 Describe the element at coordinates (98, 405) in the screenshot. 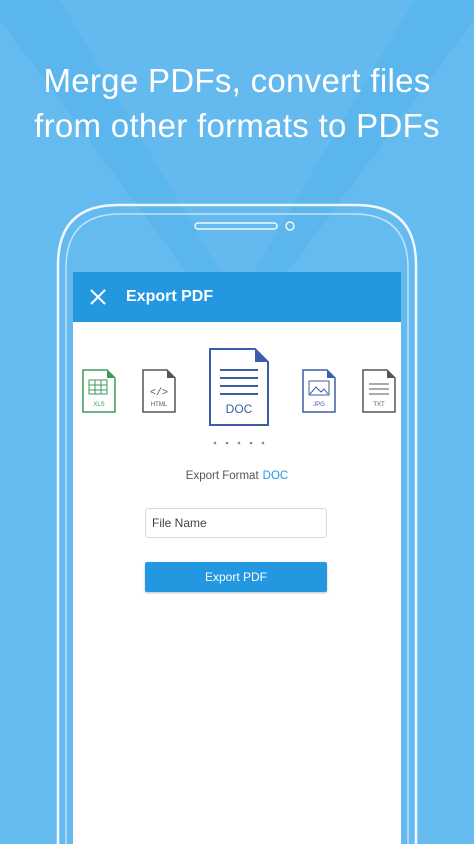

I see `xls-label: XLS` at that location.